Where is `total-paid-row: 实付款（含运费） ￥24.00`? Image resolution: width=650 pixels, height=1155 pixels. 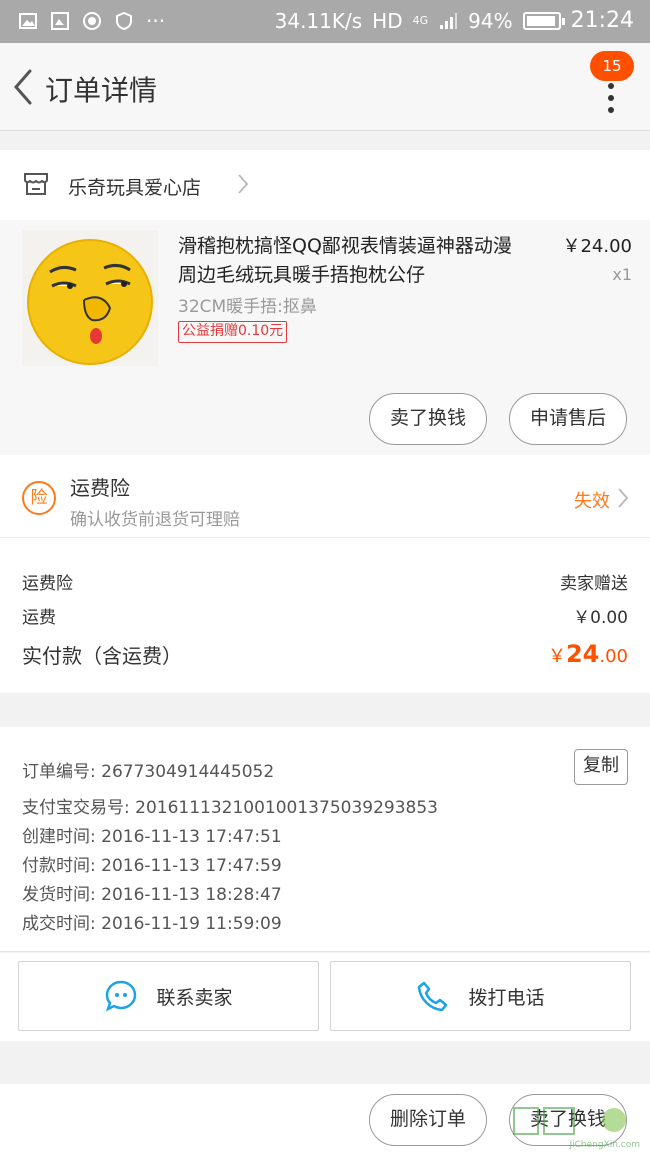
total-paid-row: 实付款（含运费） ￥24.00 is located at coordinates (325, 654).